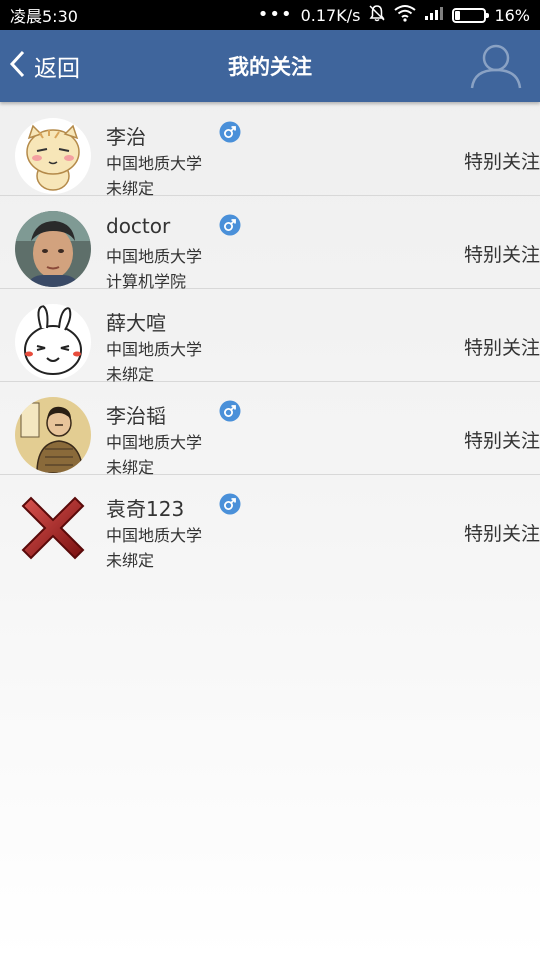 Image resolution: width=540 pixels, height=960 pixels. I want to click on back-button: 返回, so click(44, 66).